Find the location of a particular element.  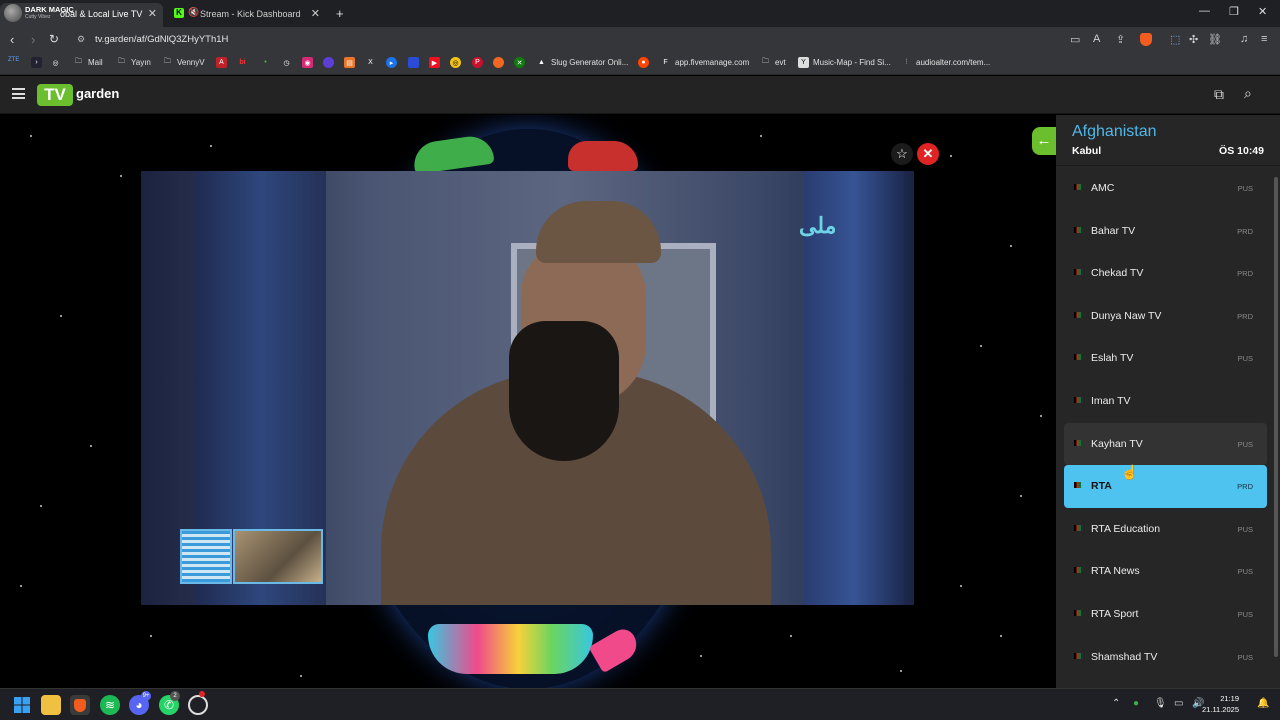

channel-item: RTA News PUS is located at coordinates (1165, 571).